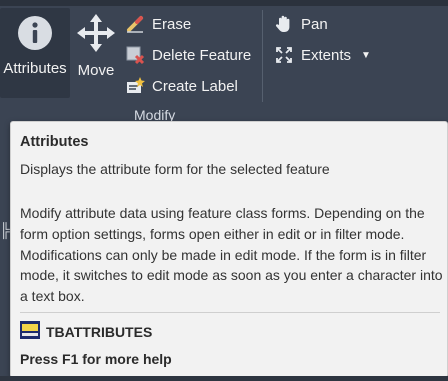 This screenshot has width=448, height=381. Describe the element at coordinates (99, 331) in the screenshot. I see `command-name: TBATTRIBUTES` at that location.